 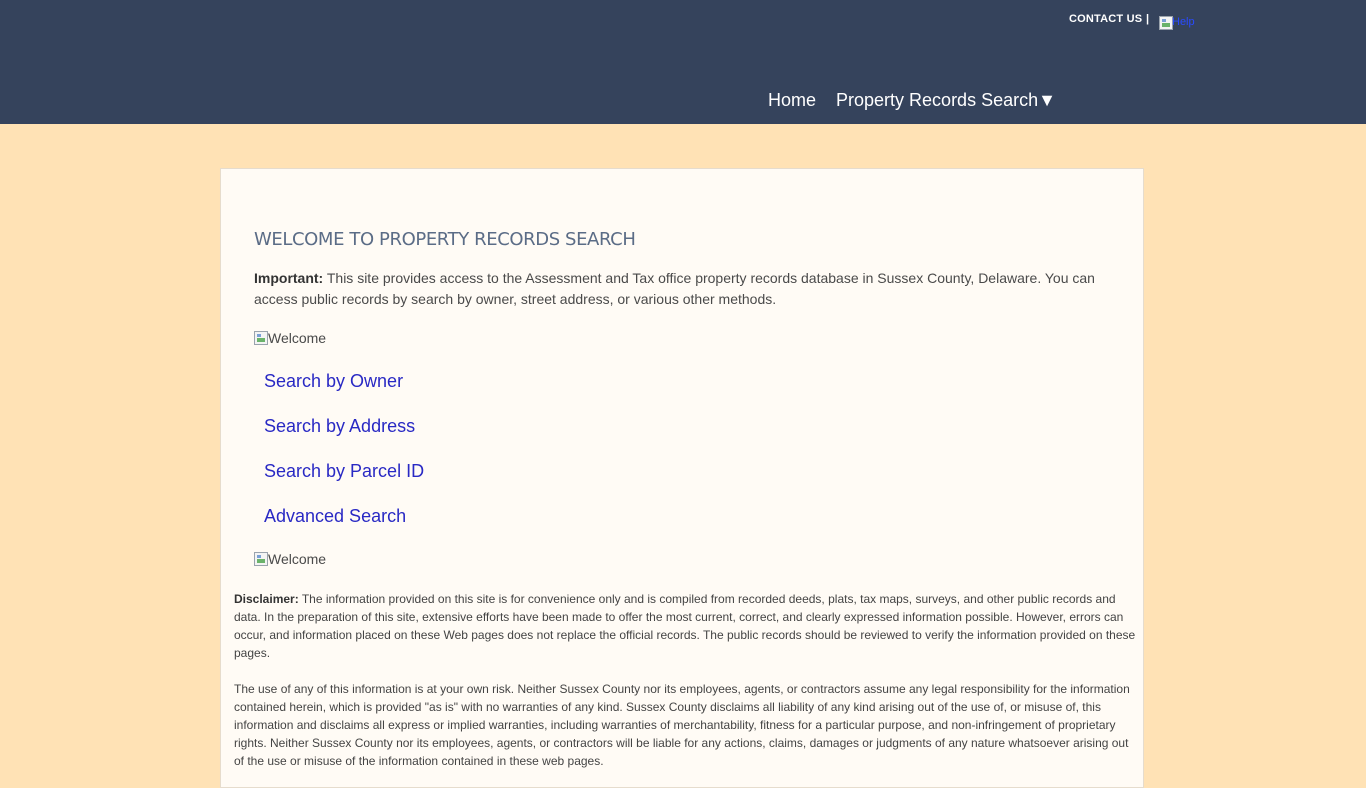 What do you see at coordinates (792, 100) in the screenshot?
I see `nav-home: Home` at bounding box center [792, 100].